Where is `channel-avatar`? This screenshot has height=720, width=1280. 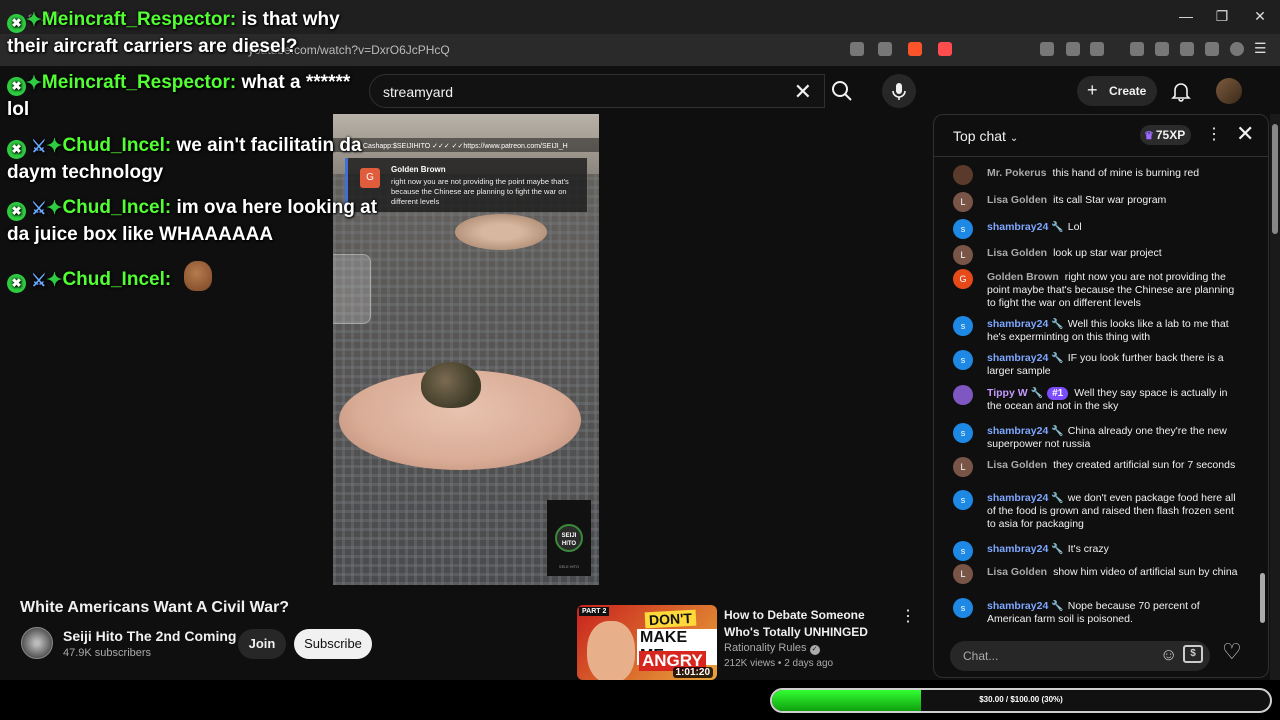
channel-avatar is located at coordinates (37, 643).